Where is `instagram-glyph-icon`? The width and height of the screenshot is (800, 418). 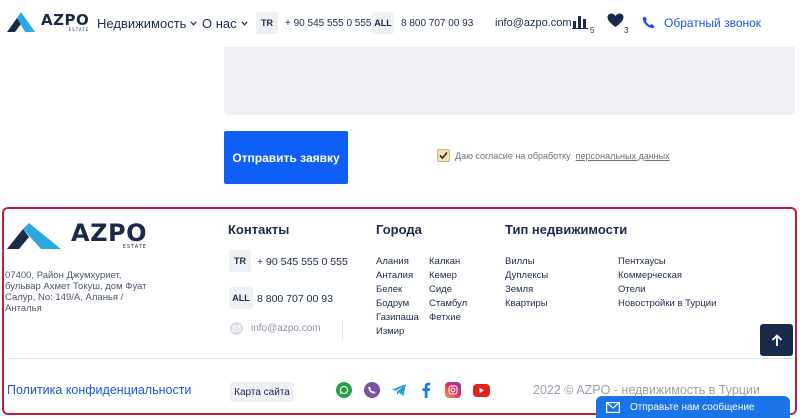 instagram-glyph-icon is located at coordinates (453, 390).